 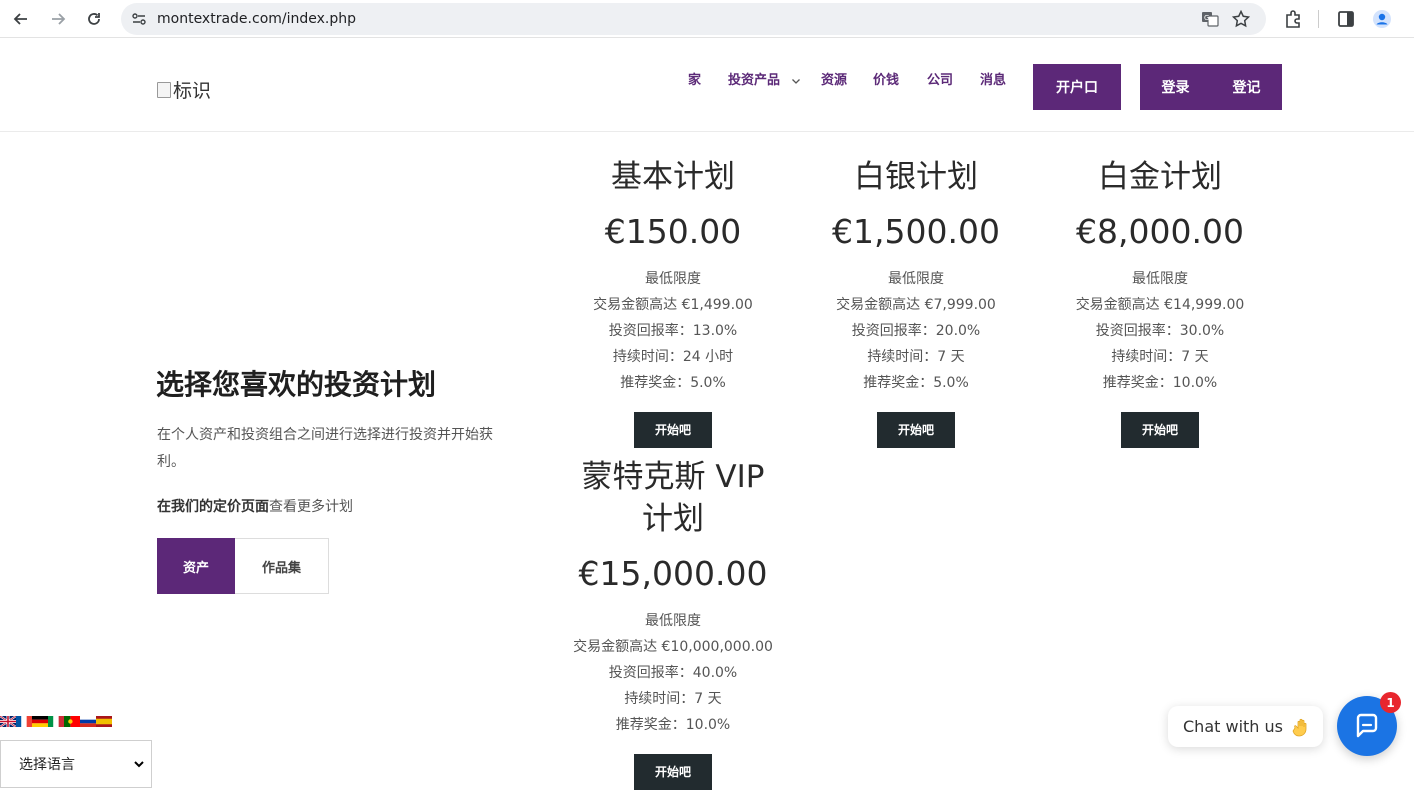 I want to click on browser-toolbar: montextrade.com/index.php G, so click(x=707, y=19).